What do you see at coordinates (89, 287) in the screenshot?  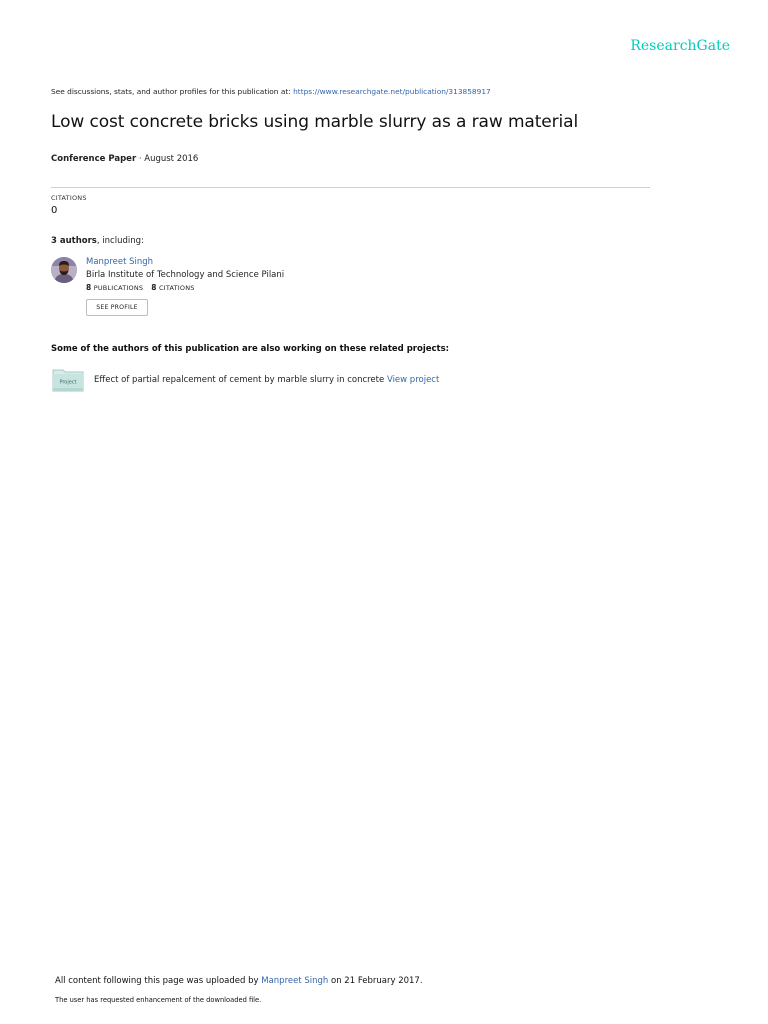 I see `author-publications-count: 8` at bounding box center [89, 287].